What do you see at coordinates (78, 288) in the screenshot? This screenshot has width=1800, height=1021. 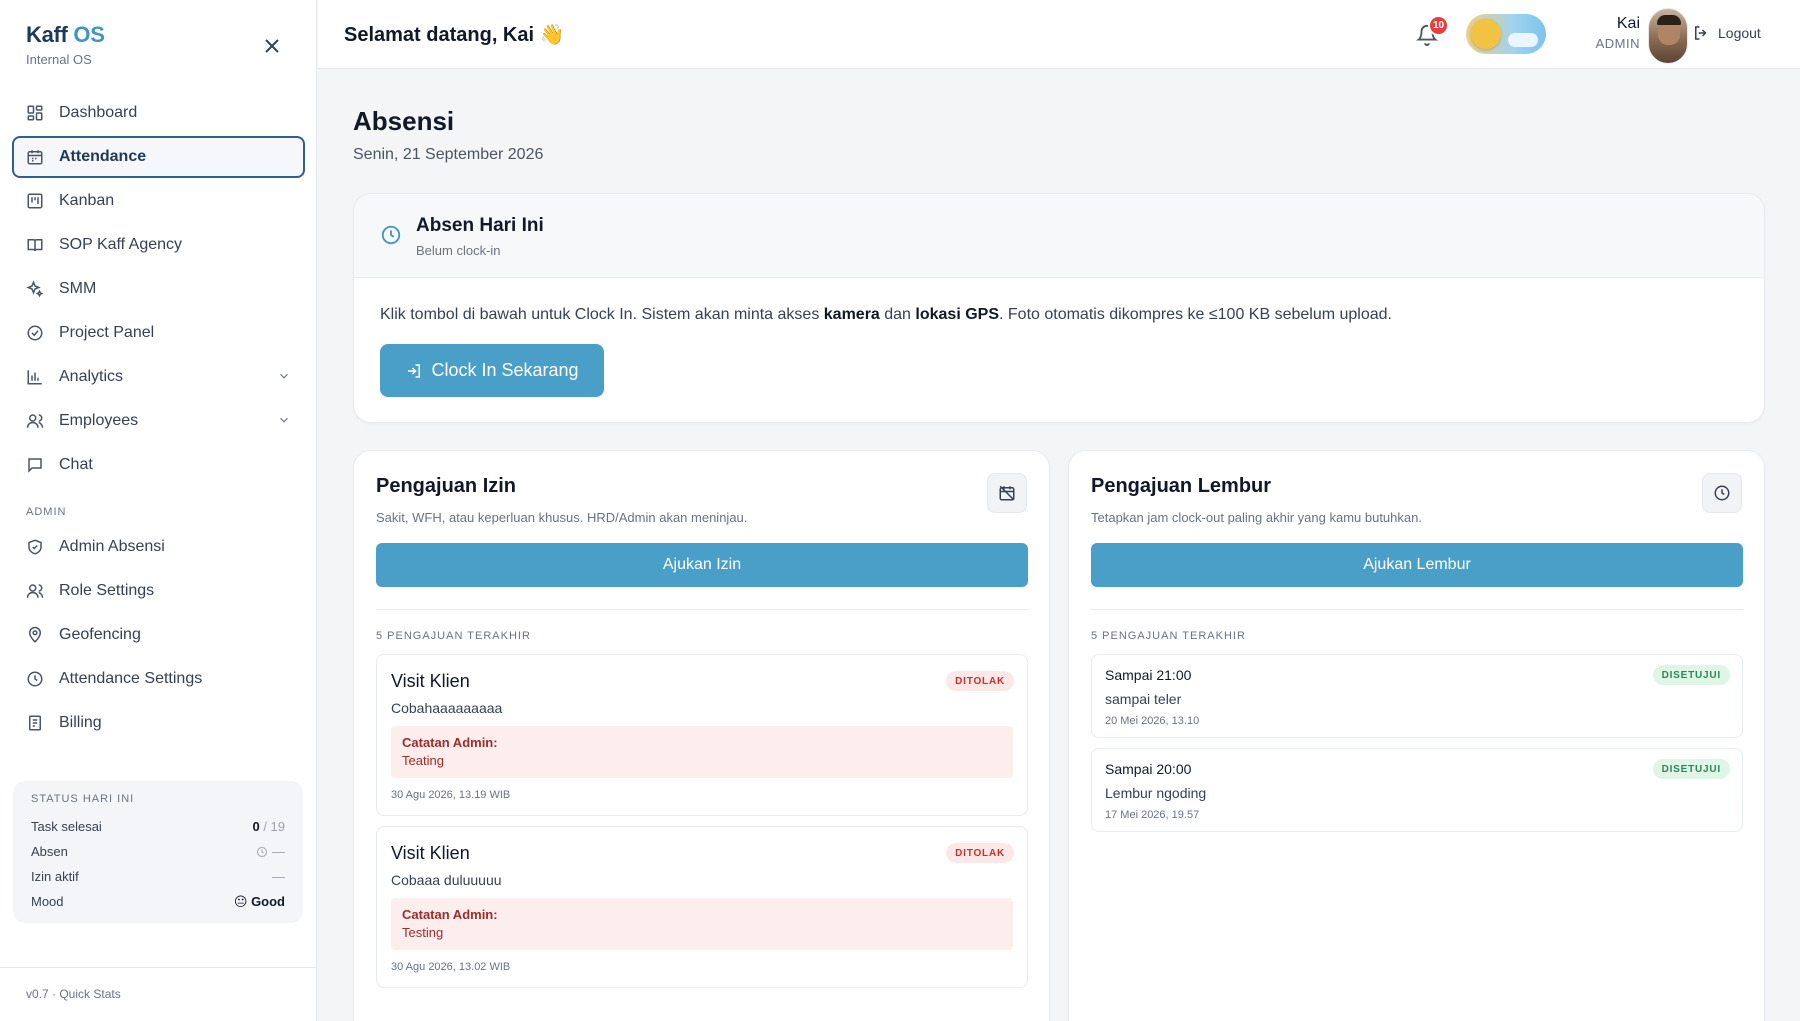 I see `sidebar-item-label: SMM` at bounding box center [78, 288].